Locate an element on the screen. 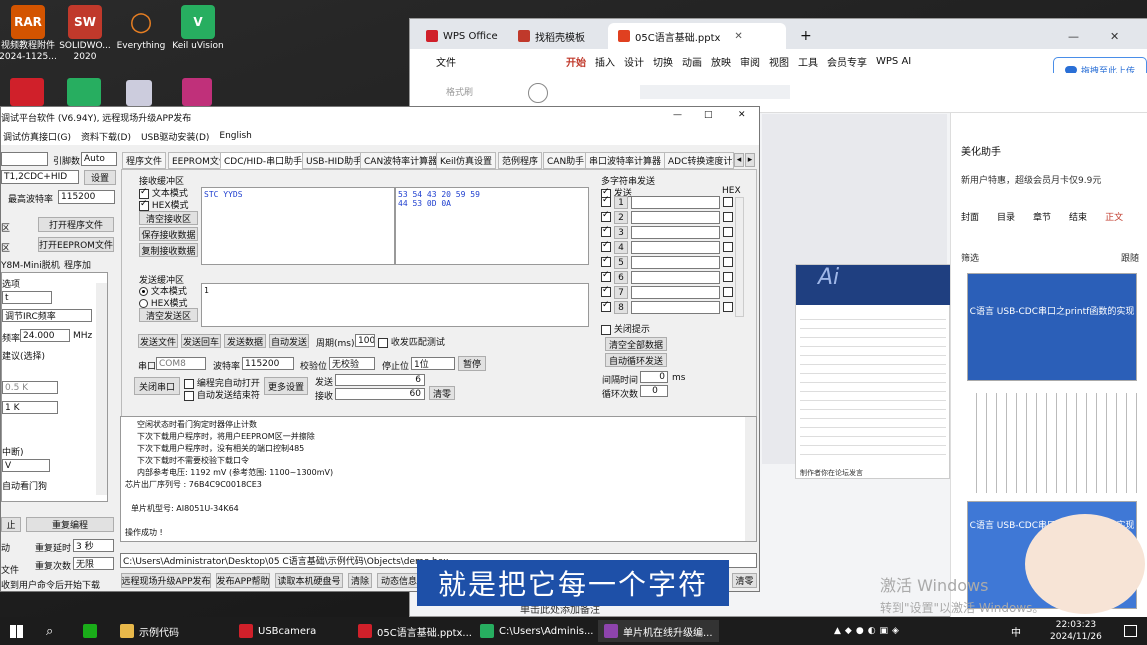  interval-input: 0 is located at coordinates (654, 377).